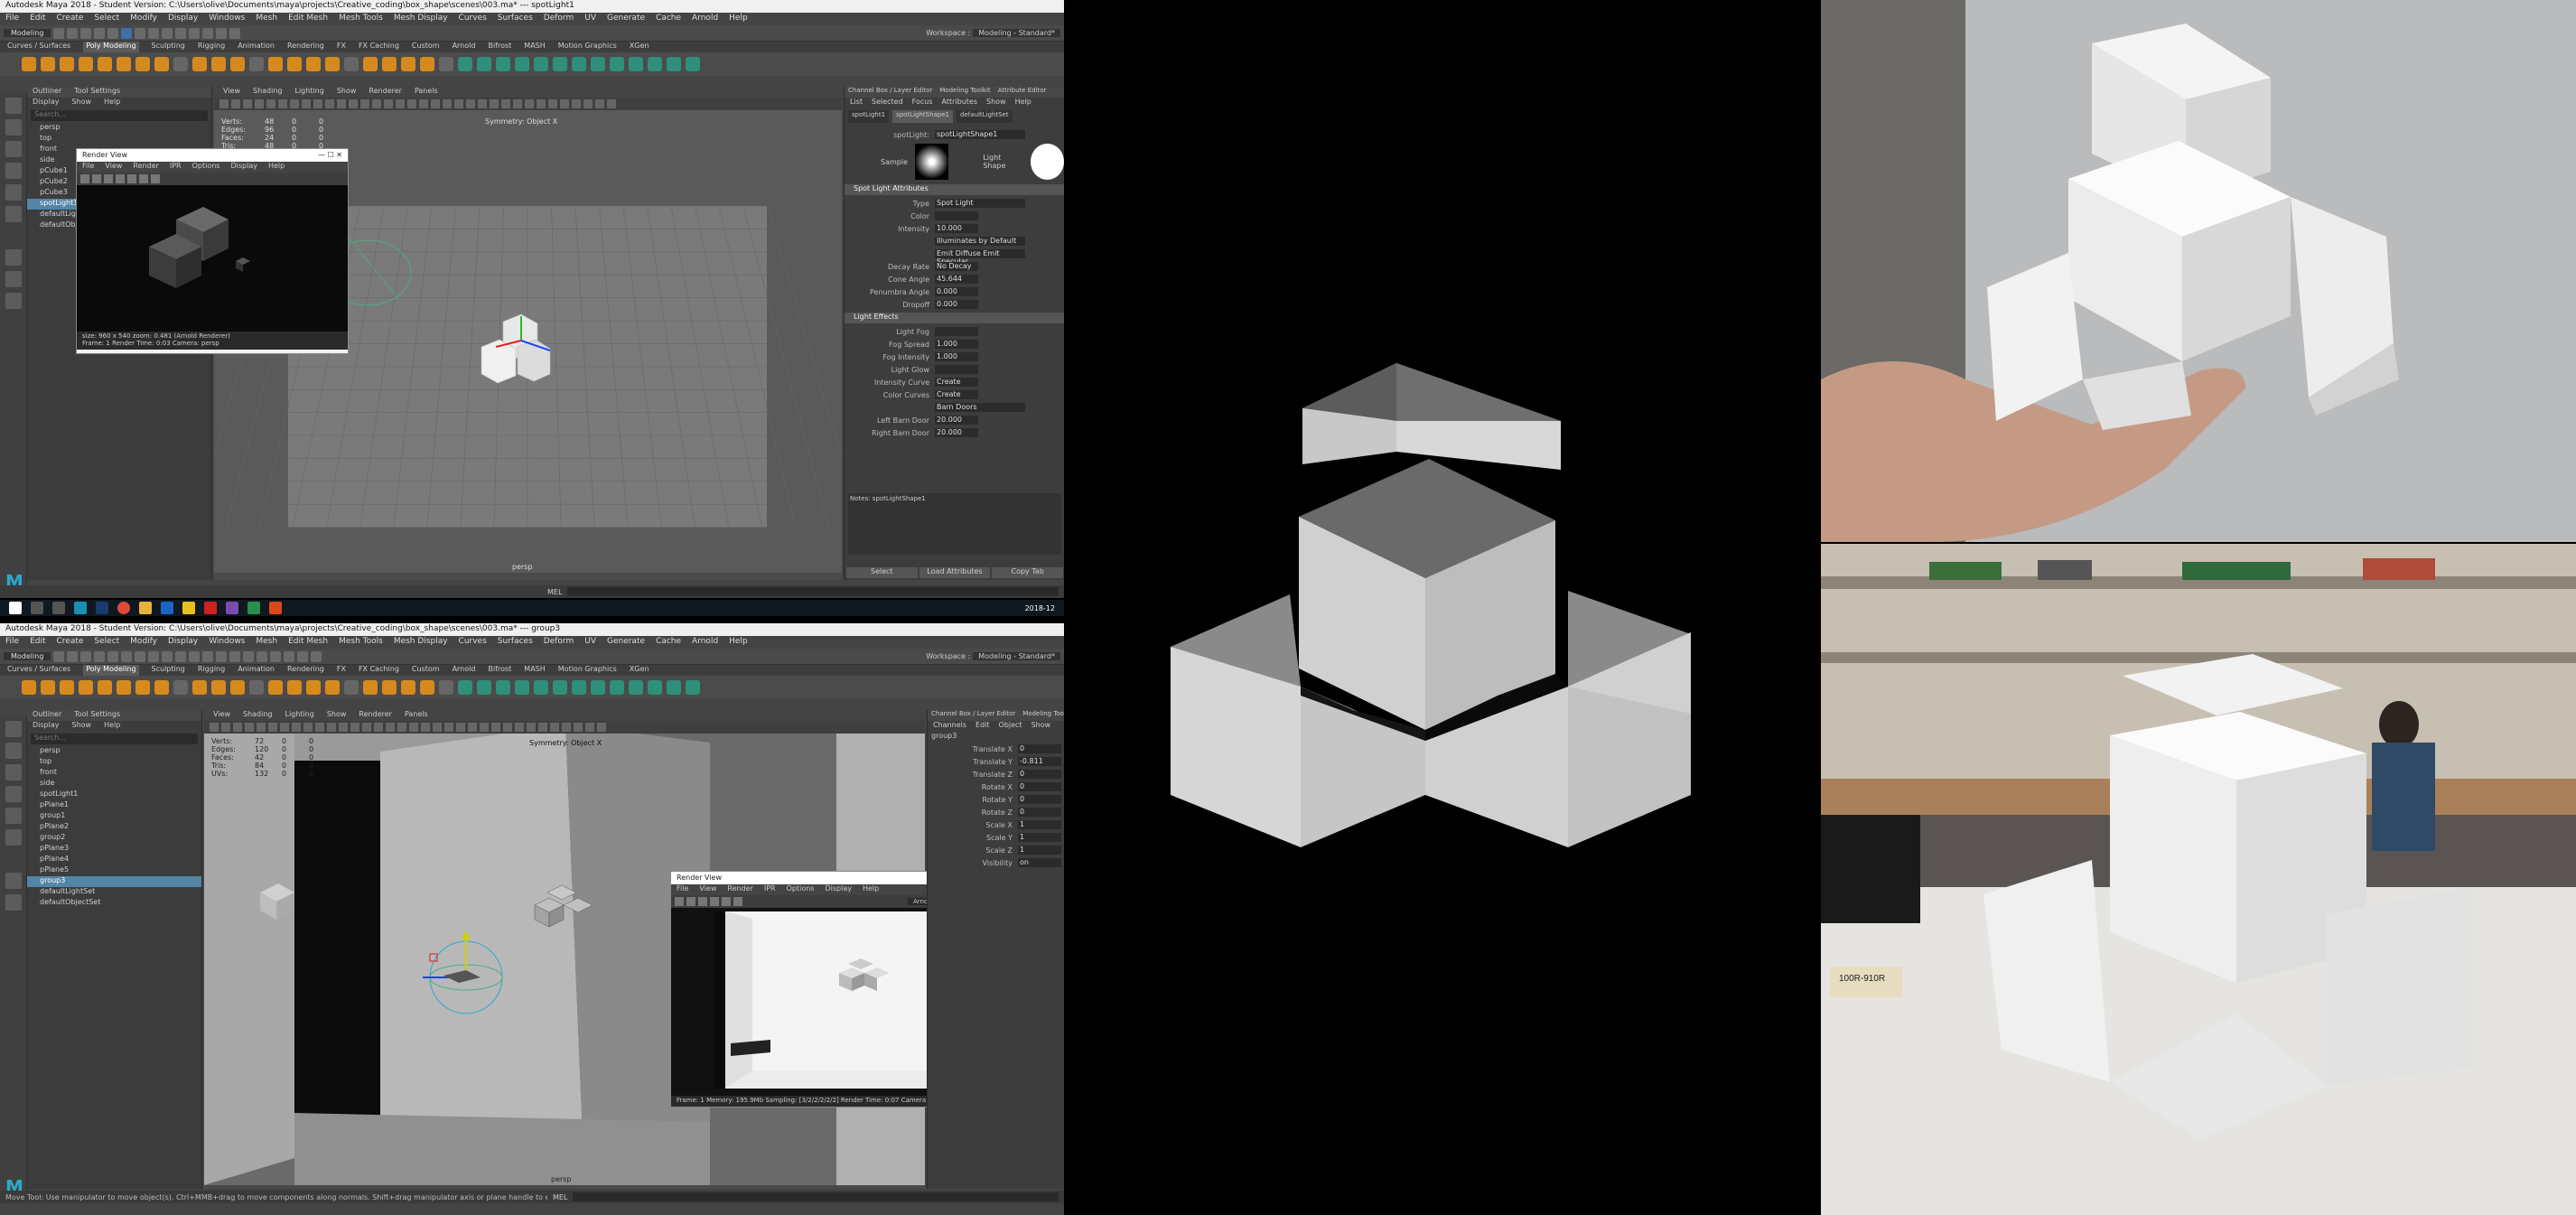 This screenshot has height=1215, width=2576. What do you see at coordinates (739, 889) in the screenshot?
I see `render-menu-item-2: Render` at bounding box center [739, 889].